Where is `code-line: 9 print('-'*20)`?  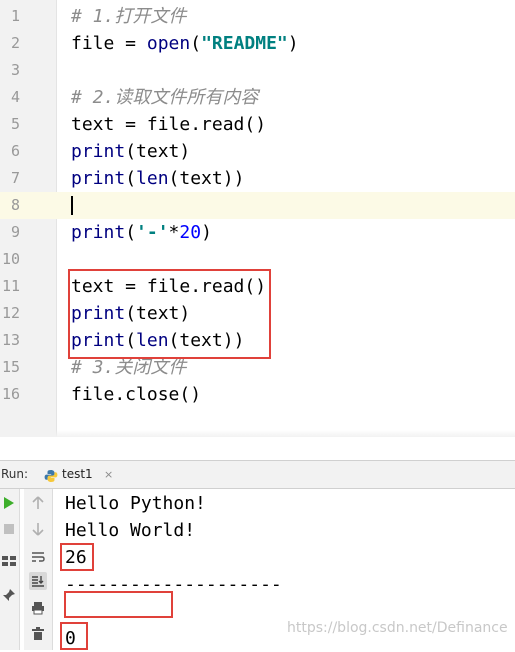 code-line: 9 print('-'*20) is located at coordinates (257, 232).